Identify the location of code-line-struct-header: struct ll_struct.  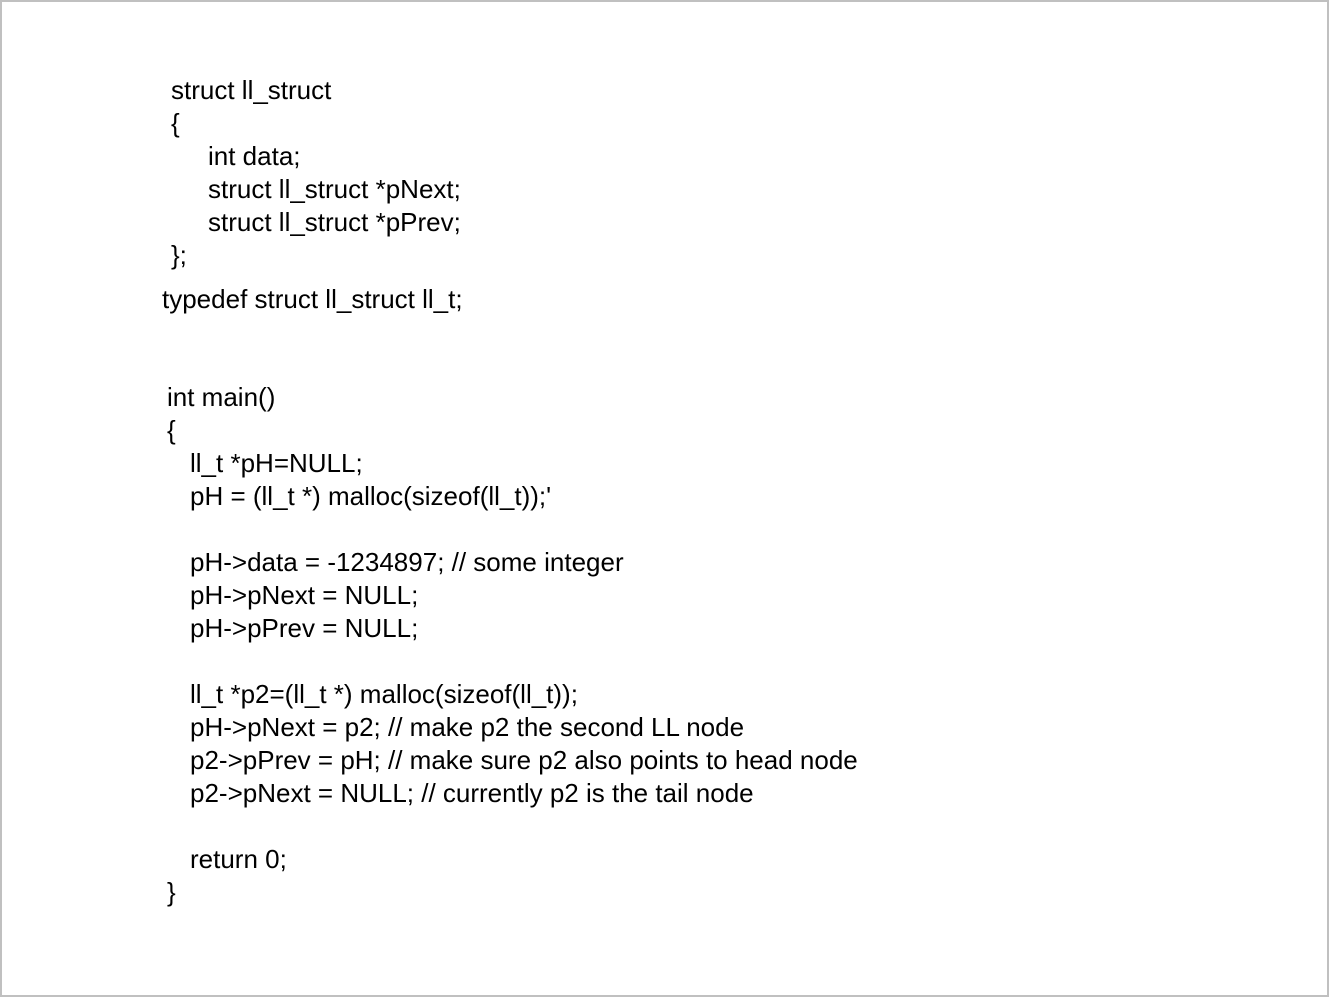
(251, 90).